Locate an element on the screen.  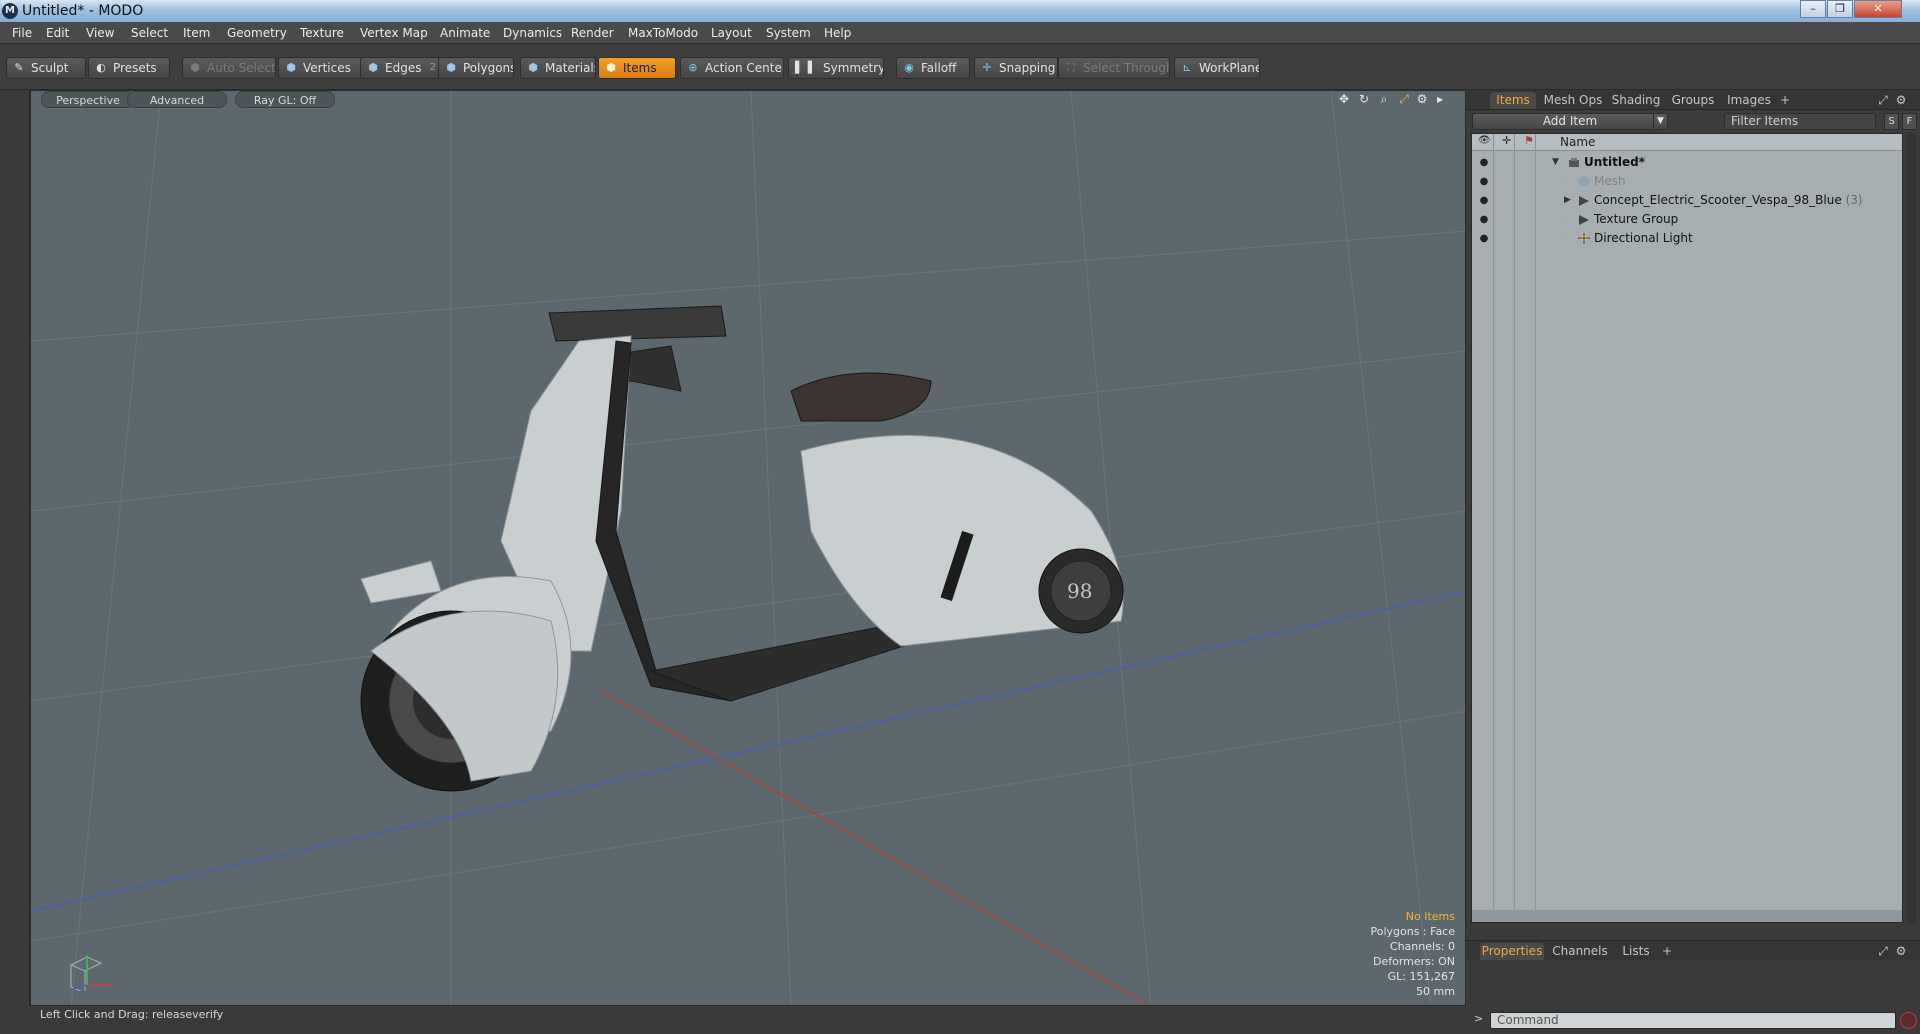
pan-icon: ✥ is located at coordinates (1344, 99).